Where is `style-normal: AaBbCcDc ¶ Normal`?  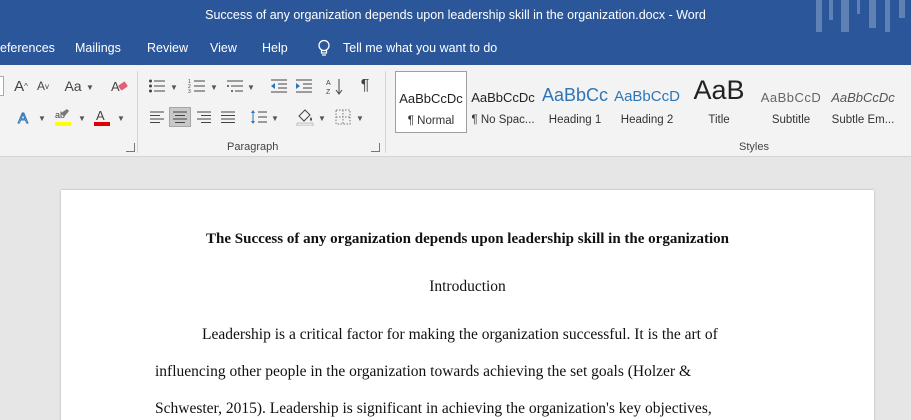
style-normal: AaBbCcDc ¶ Normal is located at coordinates (431, 102).